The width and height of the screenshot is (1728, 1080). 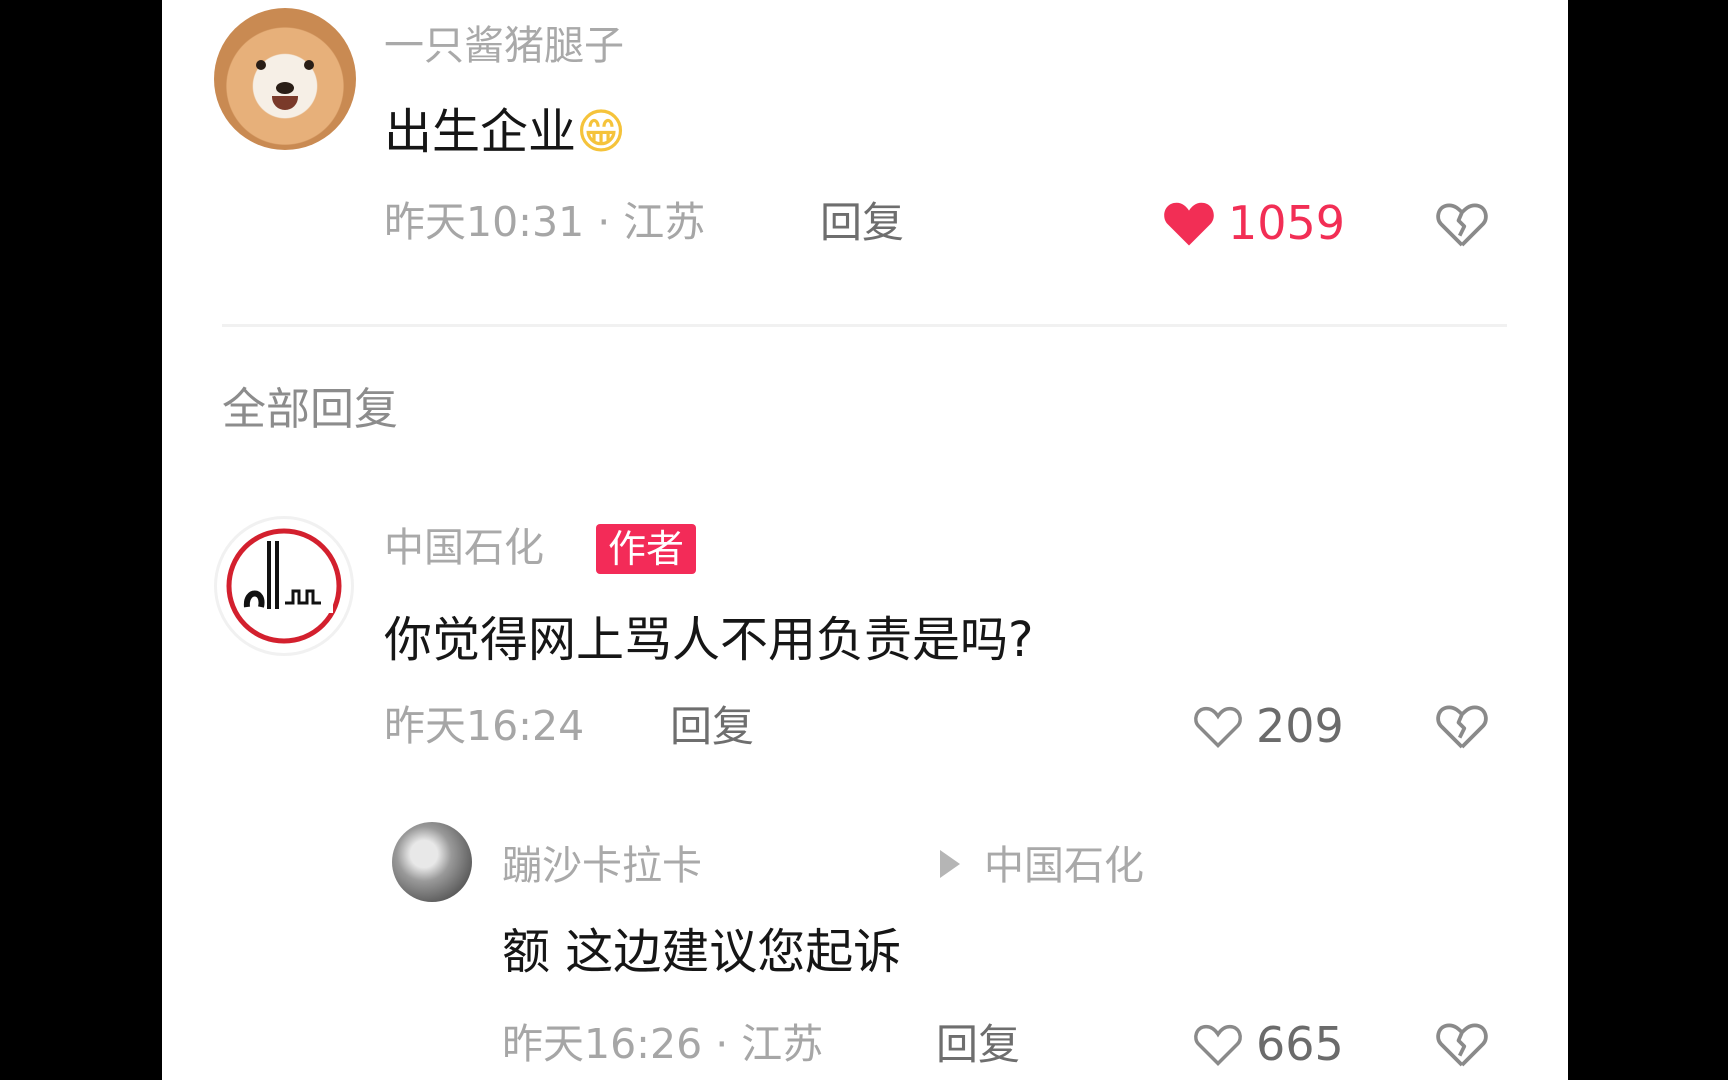 I want to click on reply-text: 额 这边建议您起诉, so click(x=702, y=952).